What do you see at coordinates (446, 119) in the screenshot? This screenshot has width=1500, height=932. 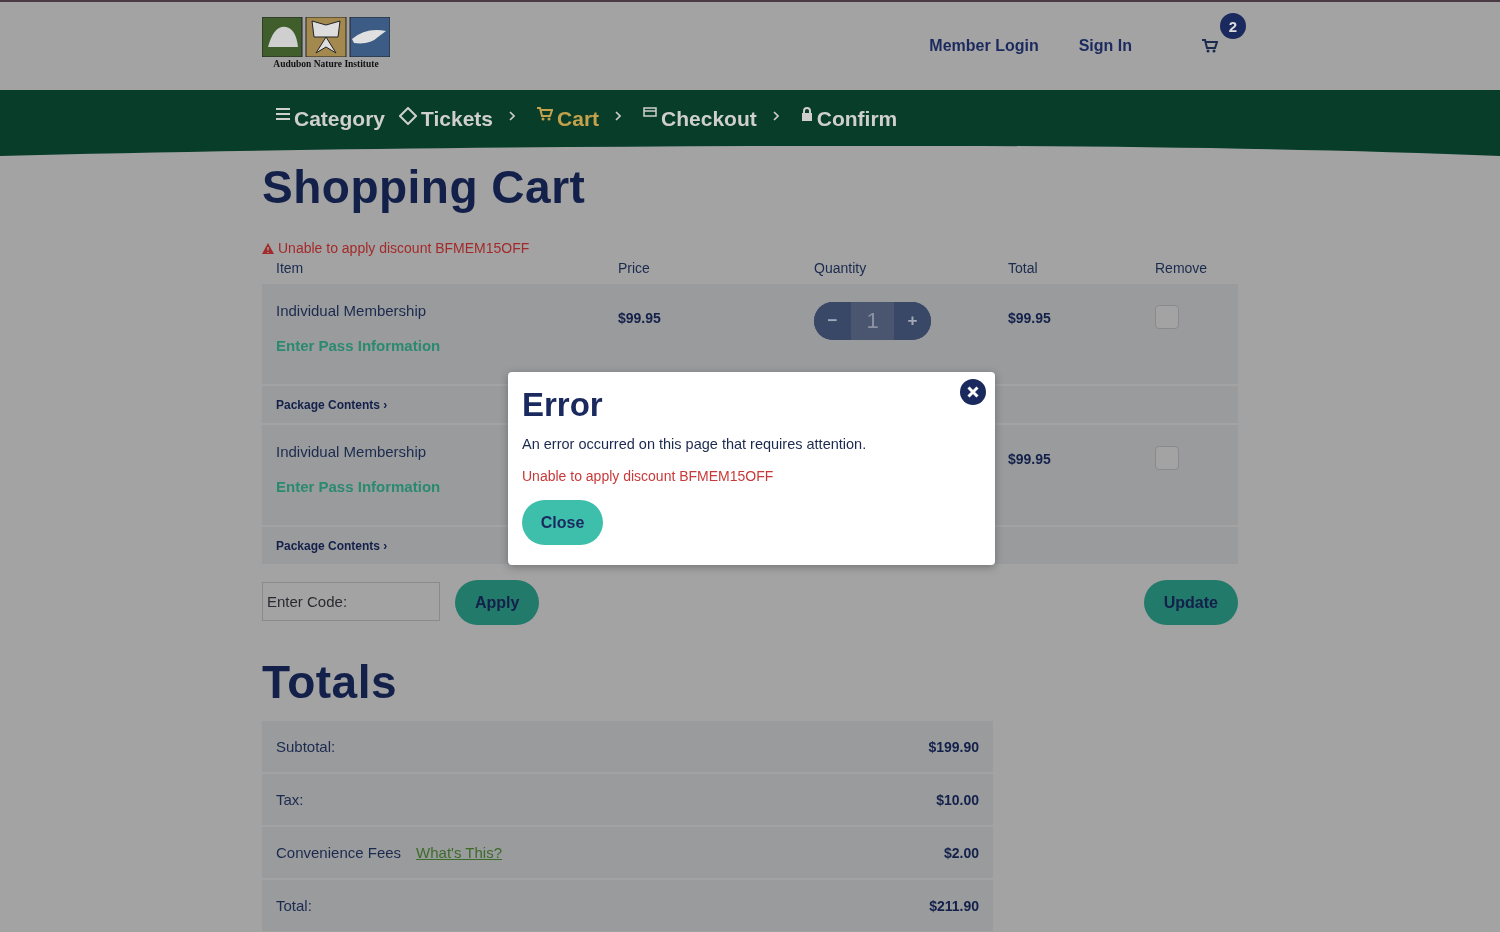 I see `step-tab: Tickets` at bounding box center [446, 119].